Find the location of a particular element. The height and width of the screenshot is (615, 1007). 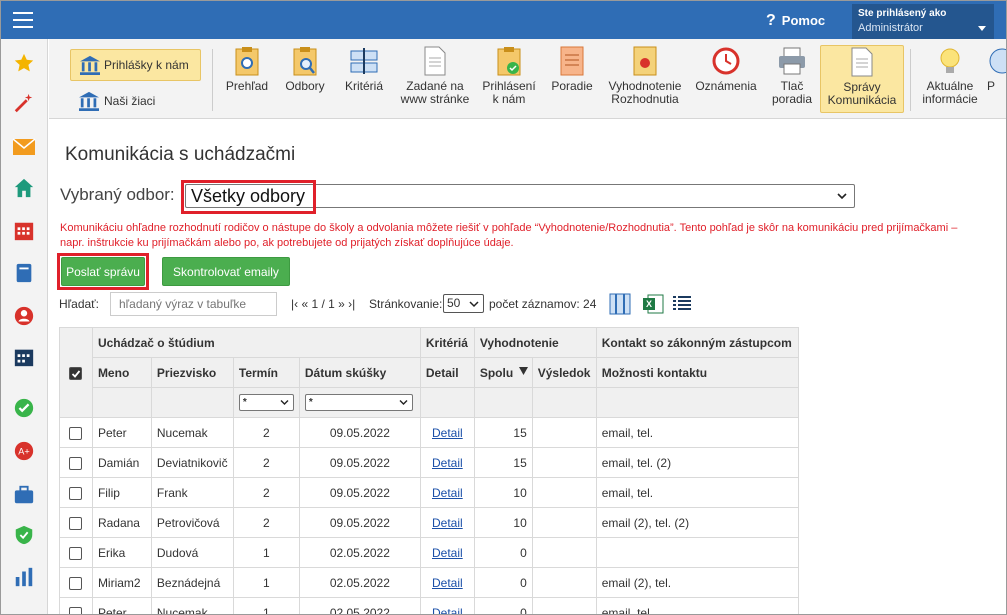

cell-meno: Damián is located at coordinates (121, 462).